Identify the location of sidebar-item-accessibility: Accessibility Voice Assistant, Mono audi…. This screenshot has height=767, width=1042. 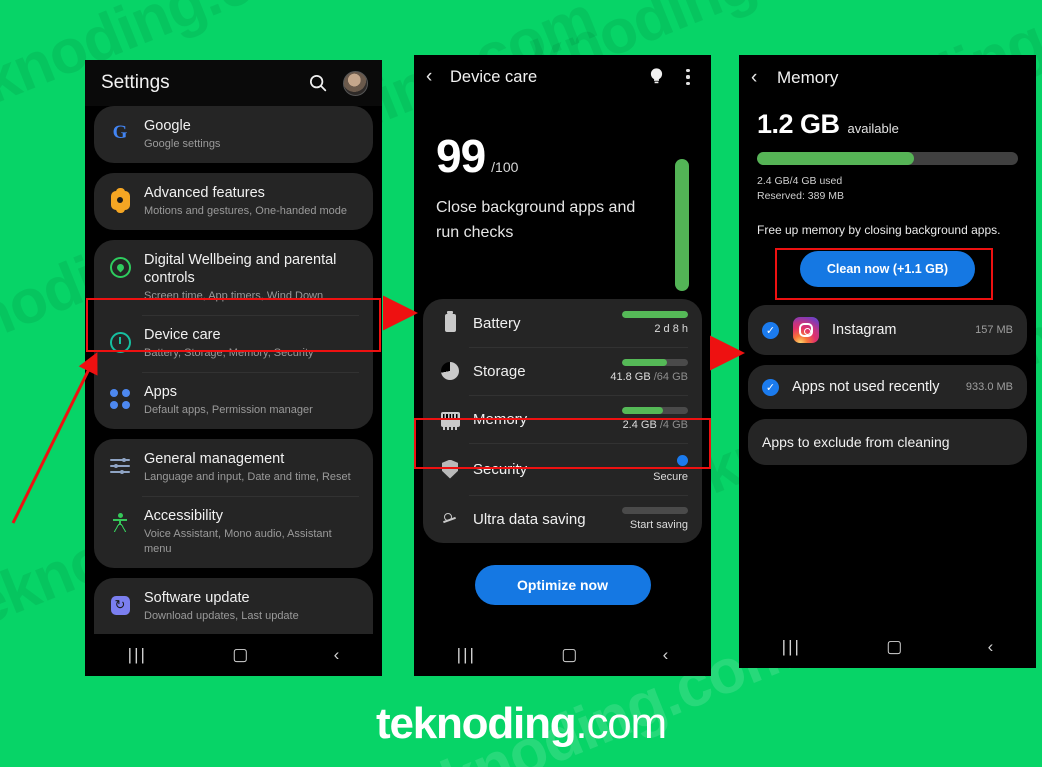
(233, 532).